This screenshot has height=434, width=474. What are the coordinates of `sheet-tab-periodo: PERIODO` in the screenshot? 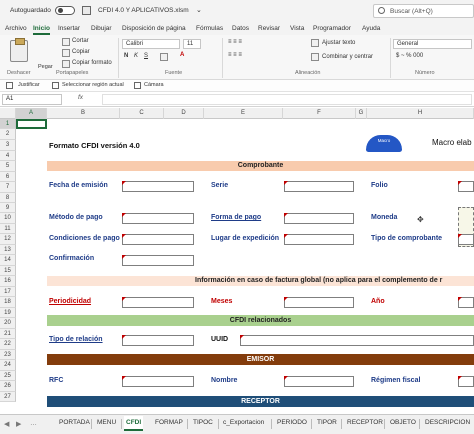 It's located at (292, 422).